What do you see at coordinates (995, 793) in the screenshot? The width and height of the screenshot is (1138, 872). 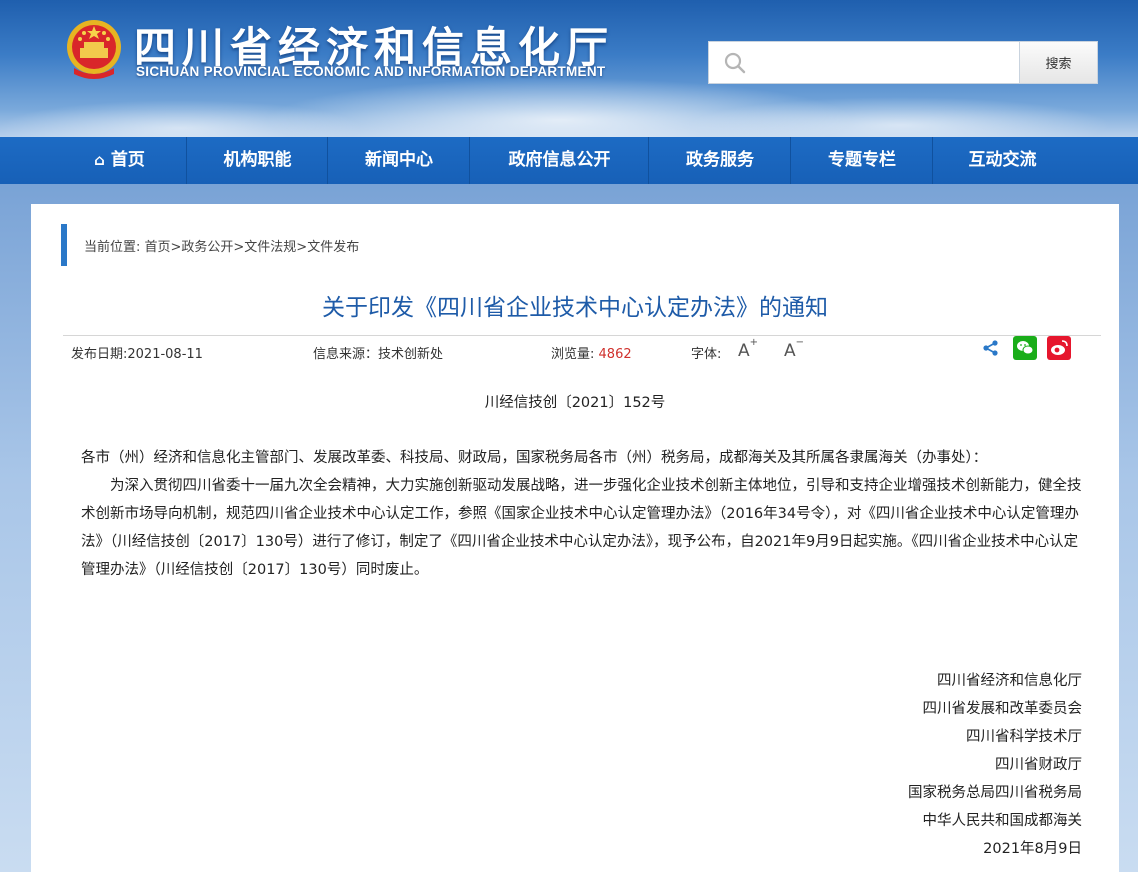 I see `signatory: 国家税务总局四川省税务局` at bounding box center [995, 793].